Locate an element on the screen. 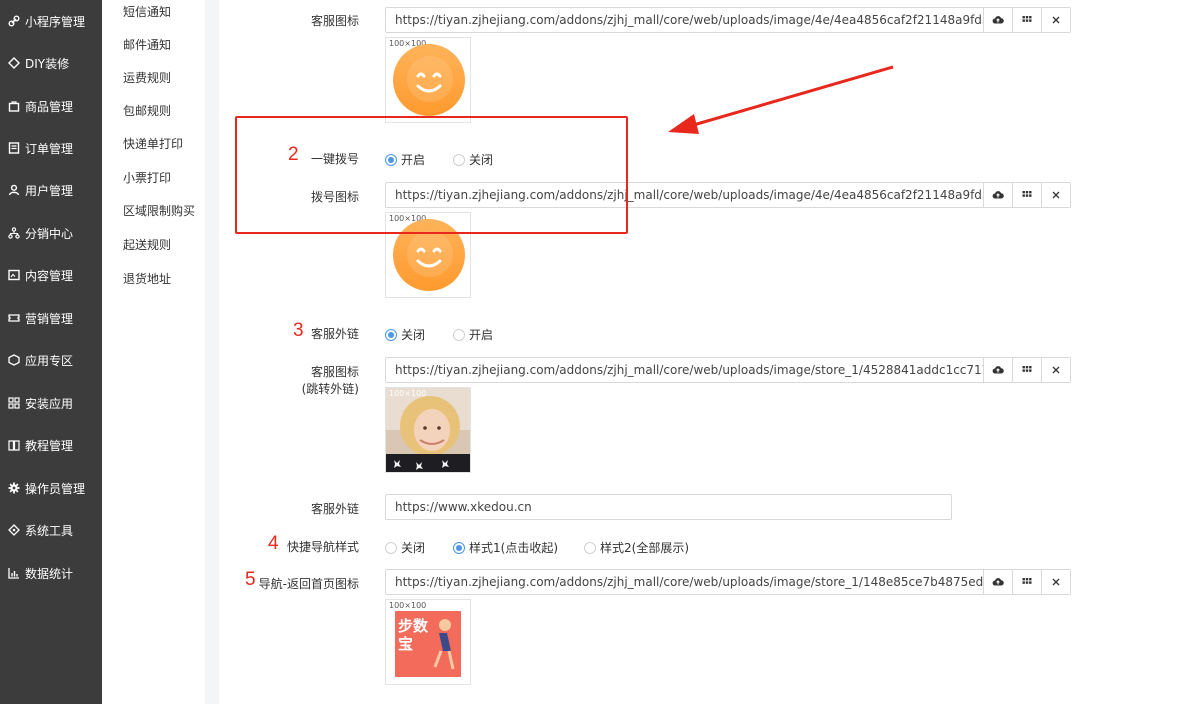 The height and width of the screenshot is (704, 1188). sidebar-item-label: DIY装修 is located at coordinates (47, 63).